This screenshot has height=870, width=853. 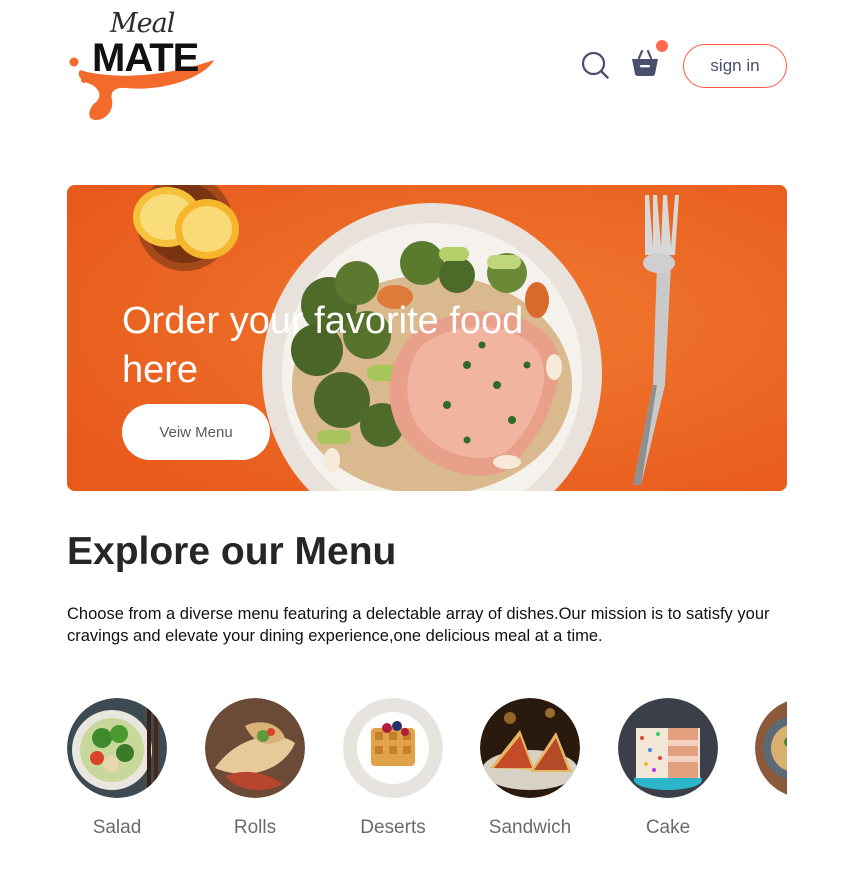 I want to click on menu-category-label: Sandwich, so click(x=530, y=827).